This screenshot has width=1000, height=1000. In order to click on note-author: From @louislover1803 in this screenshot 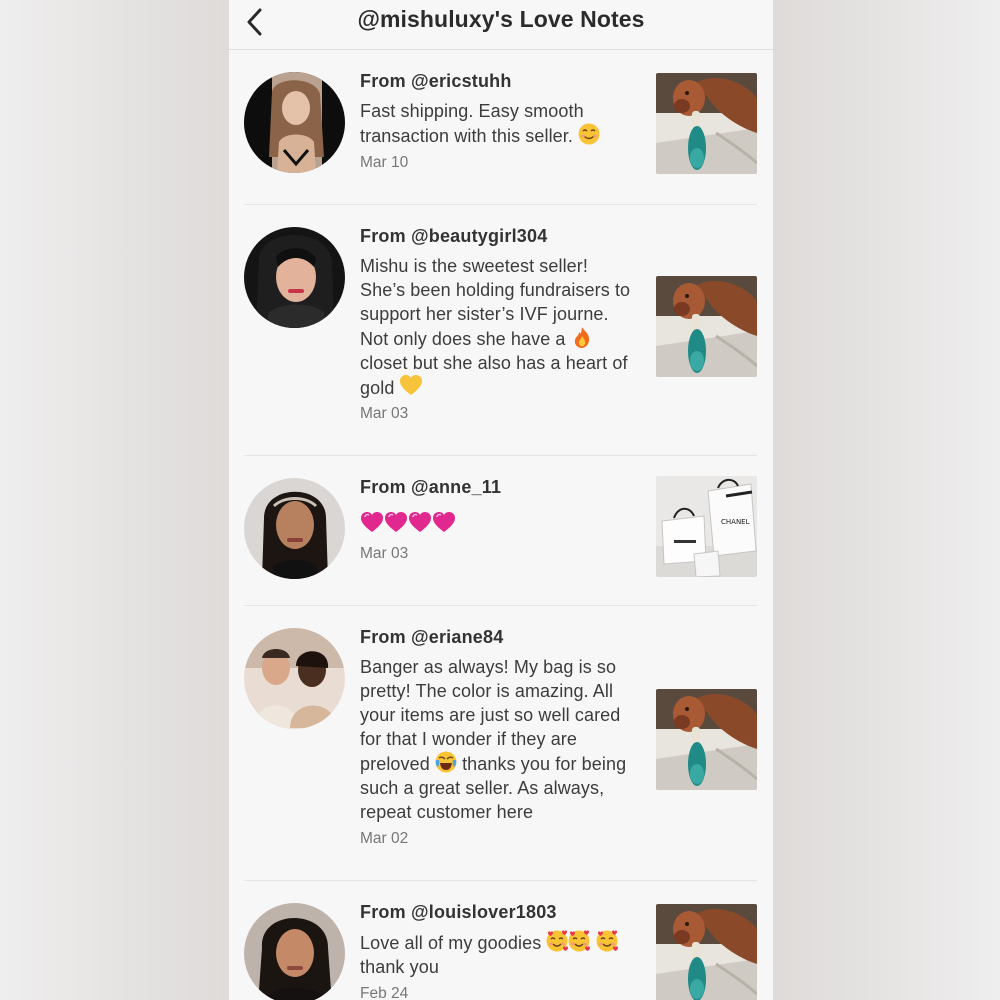, I will do `click(458, 912)`.